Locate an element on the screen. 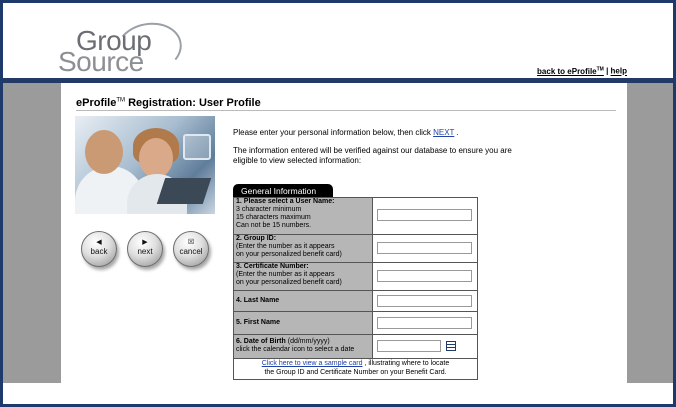 The height and width of the screenshot is (407, 676). username-input is located at coordinates (424, 215).